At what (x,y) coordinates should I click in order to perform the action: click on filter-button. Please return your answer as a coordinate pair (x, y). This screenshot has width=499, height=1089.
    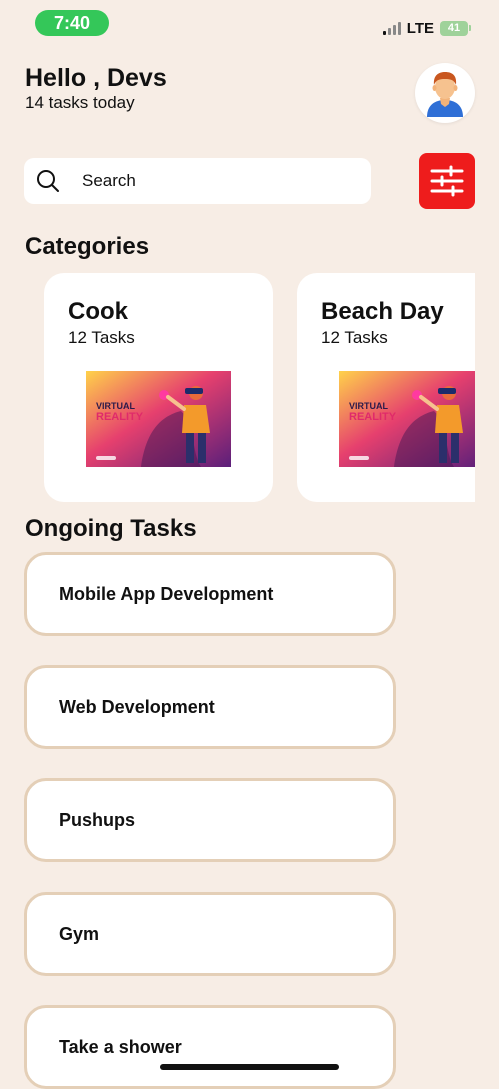
    Looking at the image, I should click on (447, 181).